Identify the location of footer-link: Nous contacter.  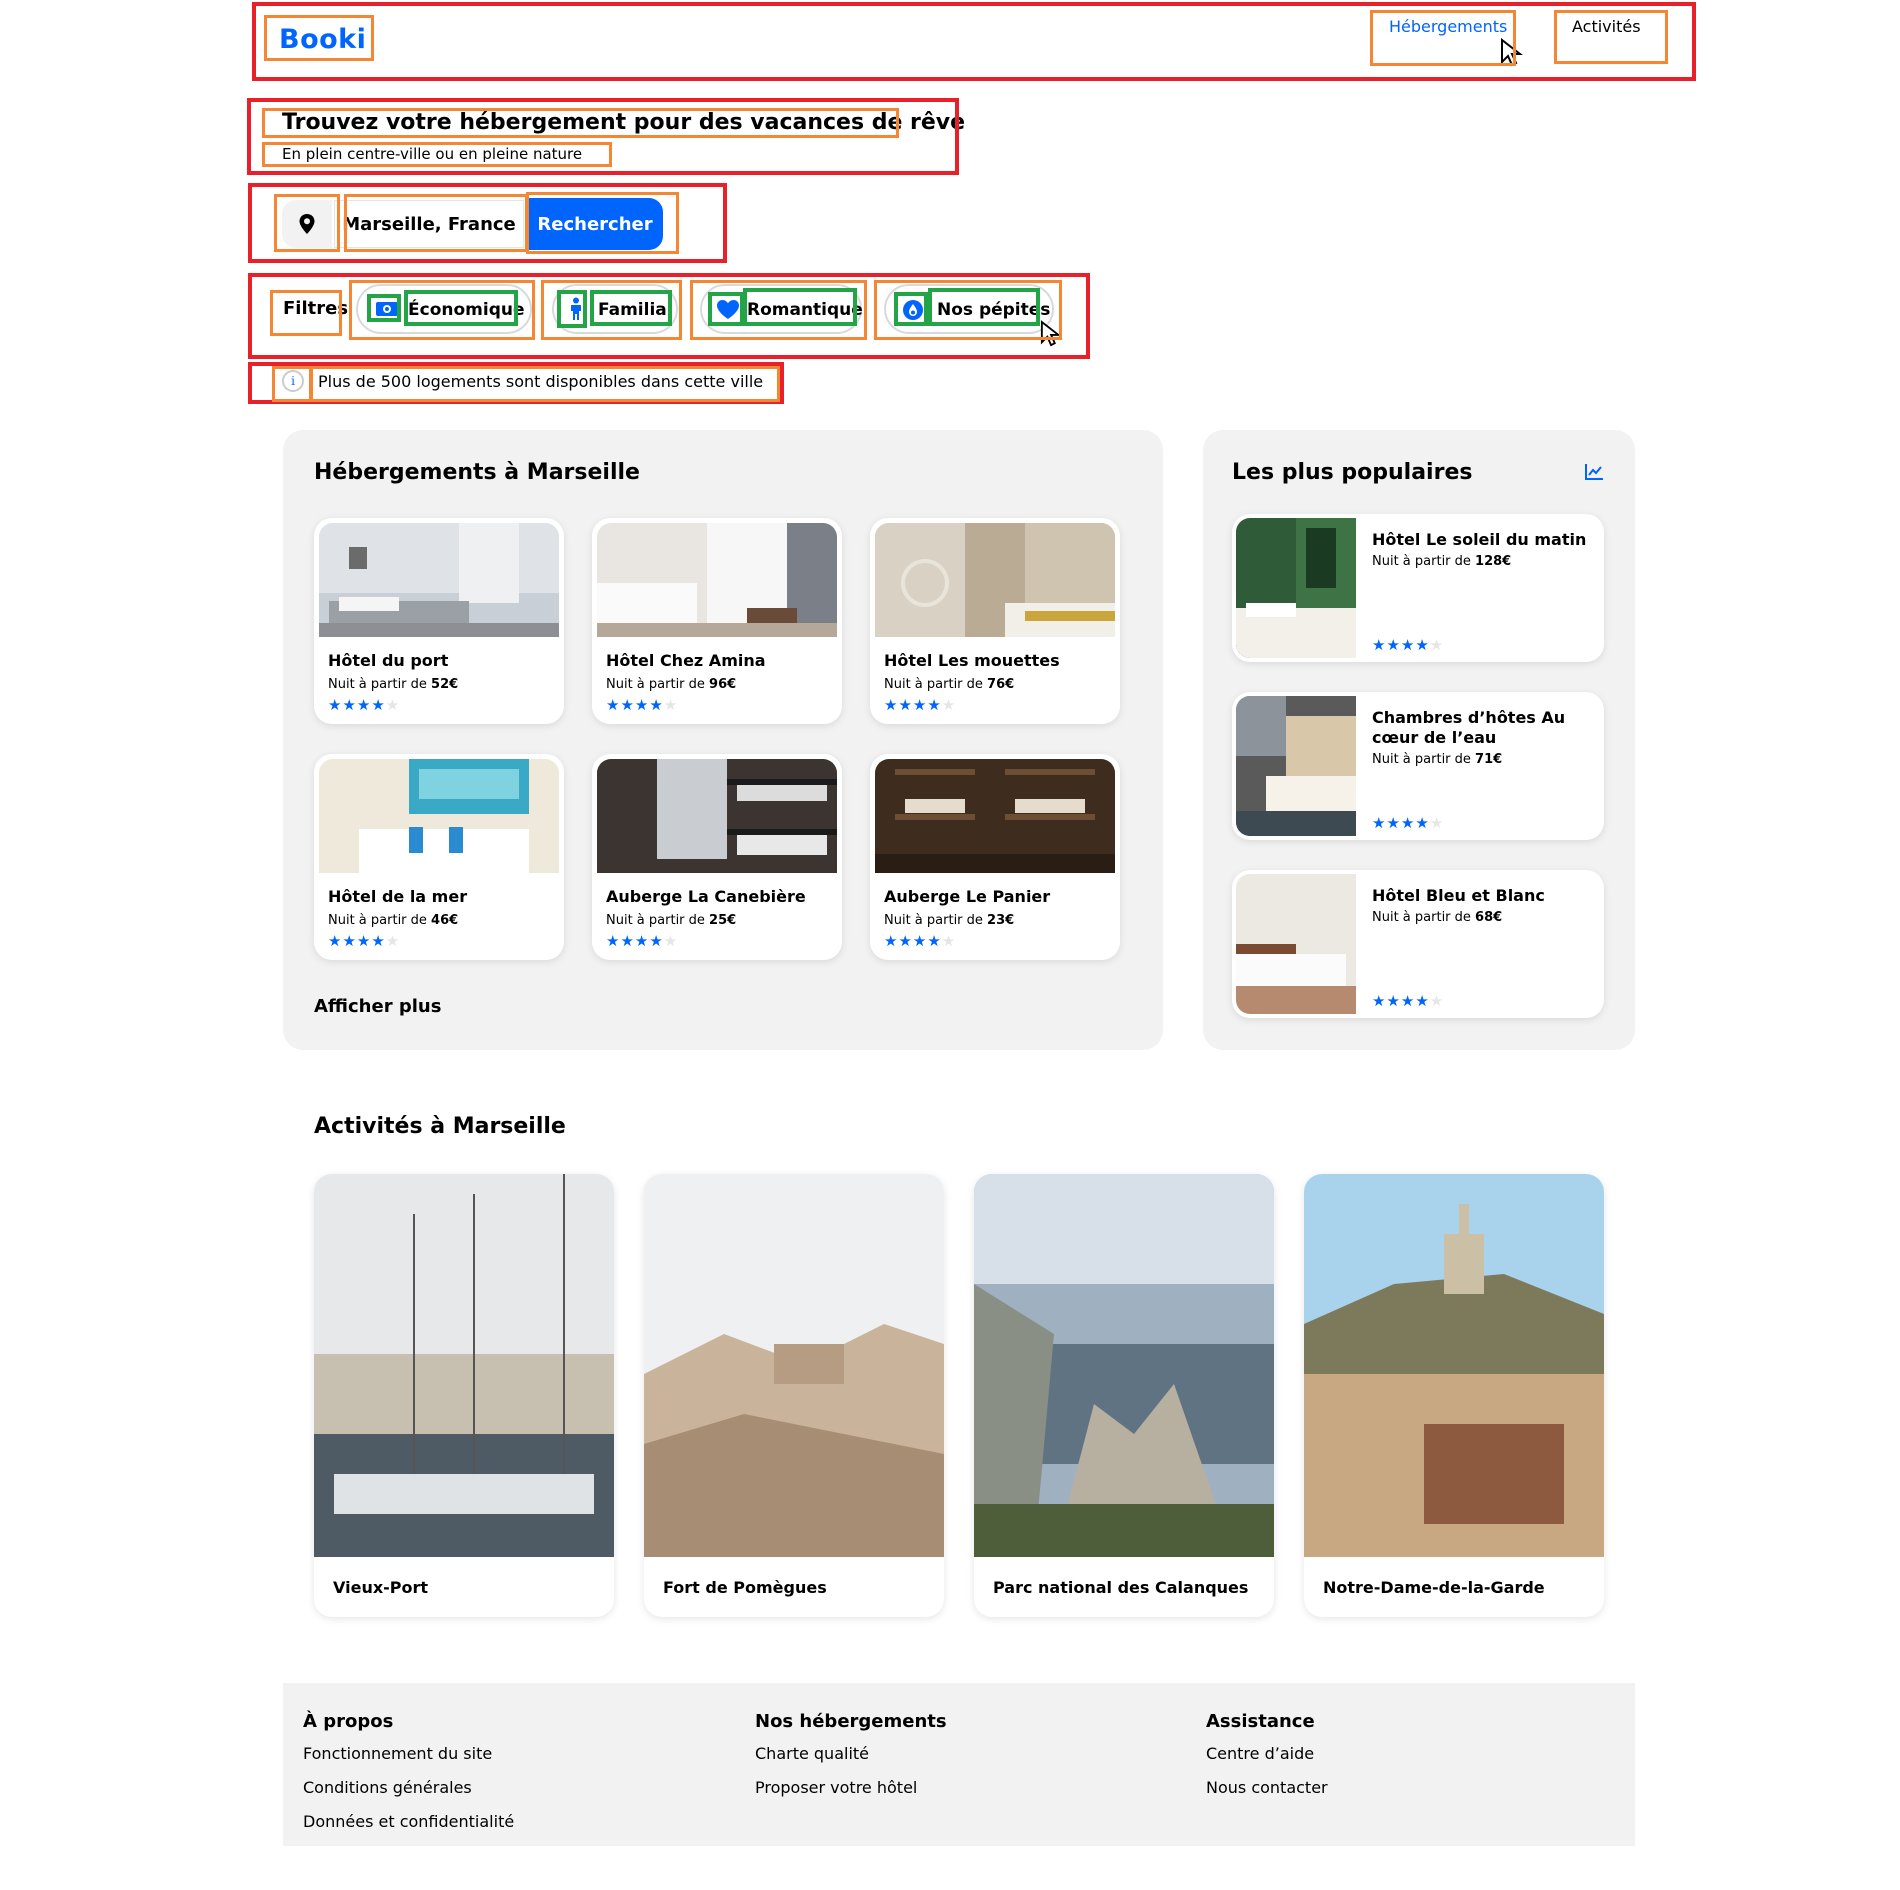
(1267, 1787).